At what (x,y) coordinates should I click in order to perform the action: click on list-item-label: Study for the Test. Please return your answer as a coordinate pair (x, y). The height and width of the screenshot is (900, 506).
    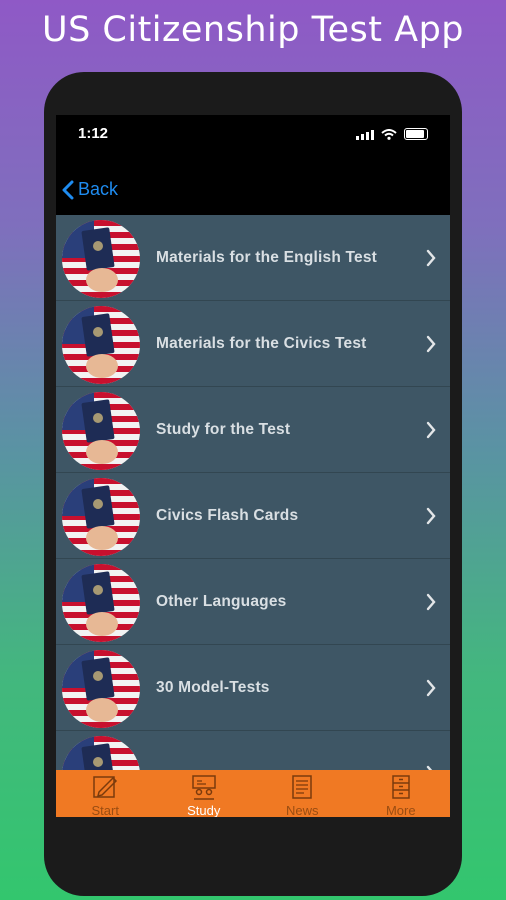
    Looking at the image, I should click on (223, 429).